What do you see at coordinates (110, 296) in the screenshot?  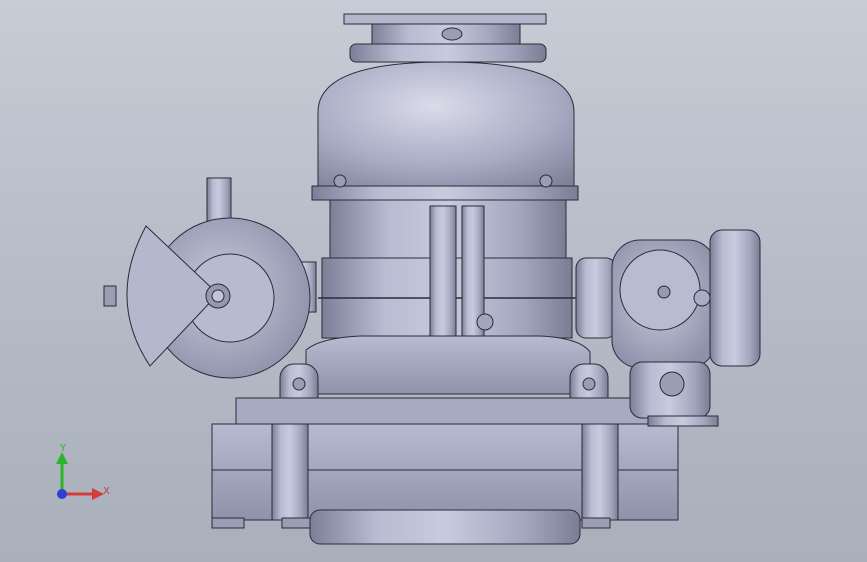 I see `left-nut` at bounding box center [110, 296].